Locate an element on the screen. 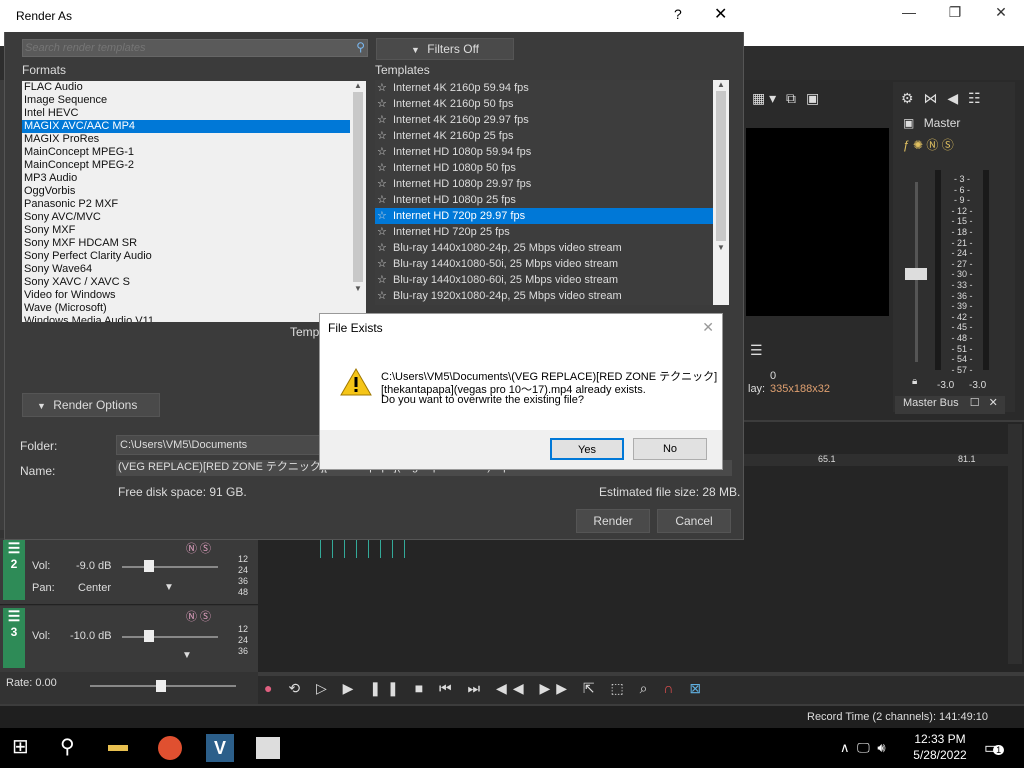  template-item: ☆ Internet 4K 2160p 29.97 fps is located at coordinates (544, 120).